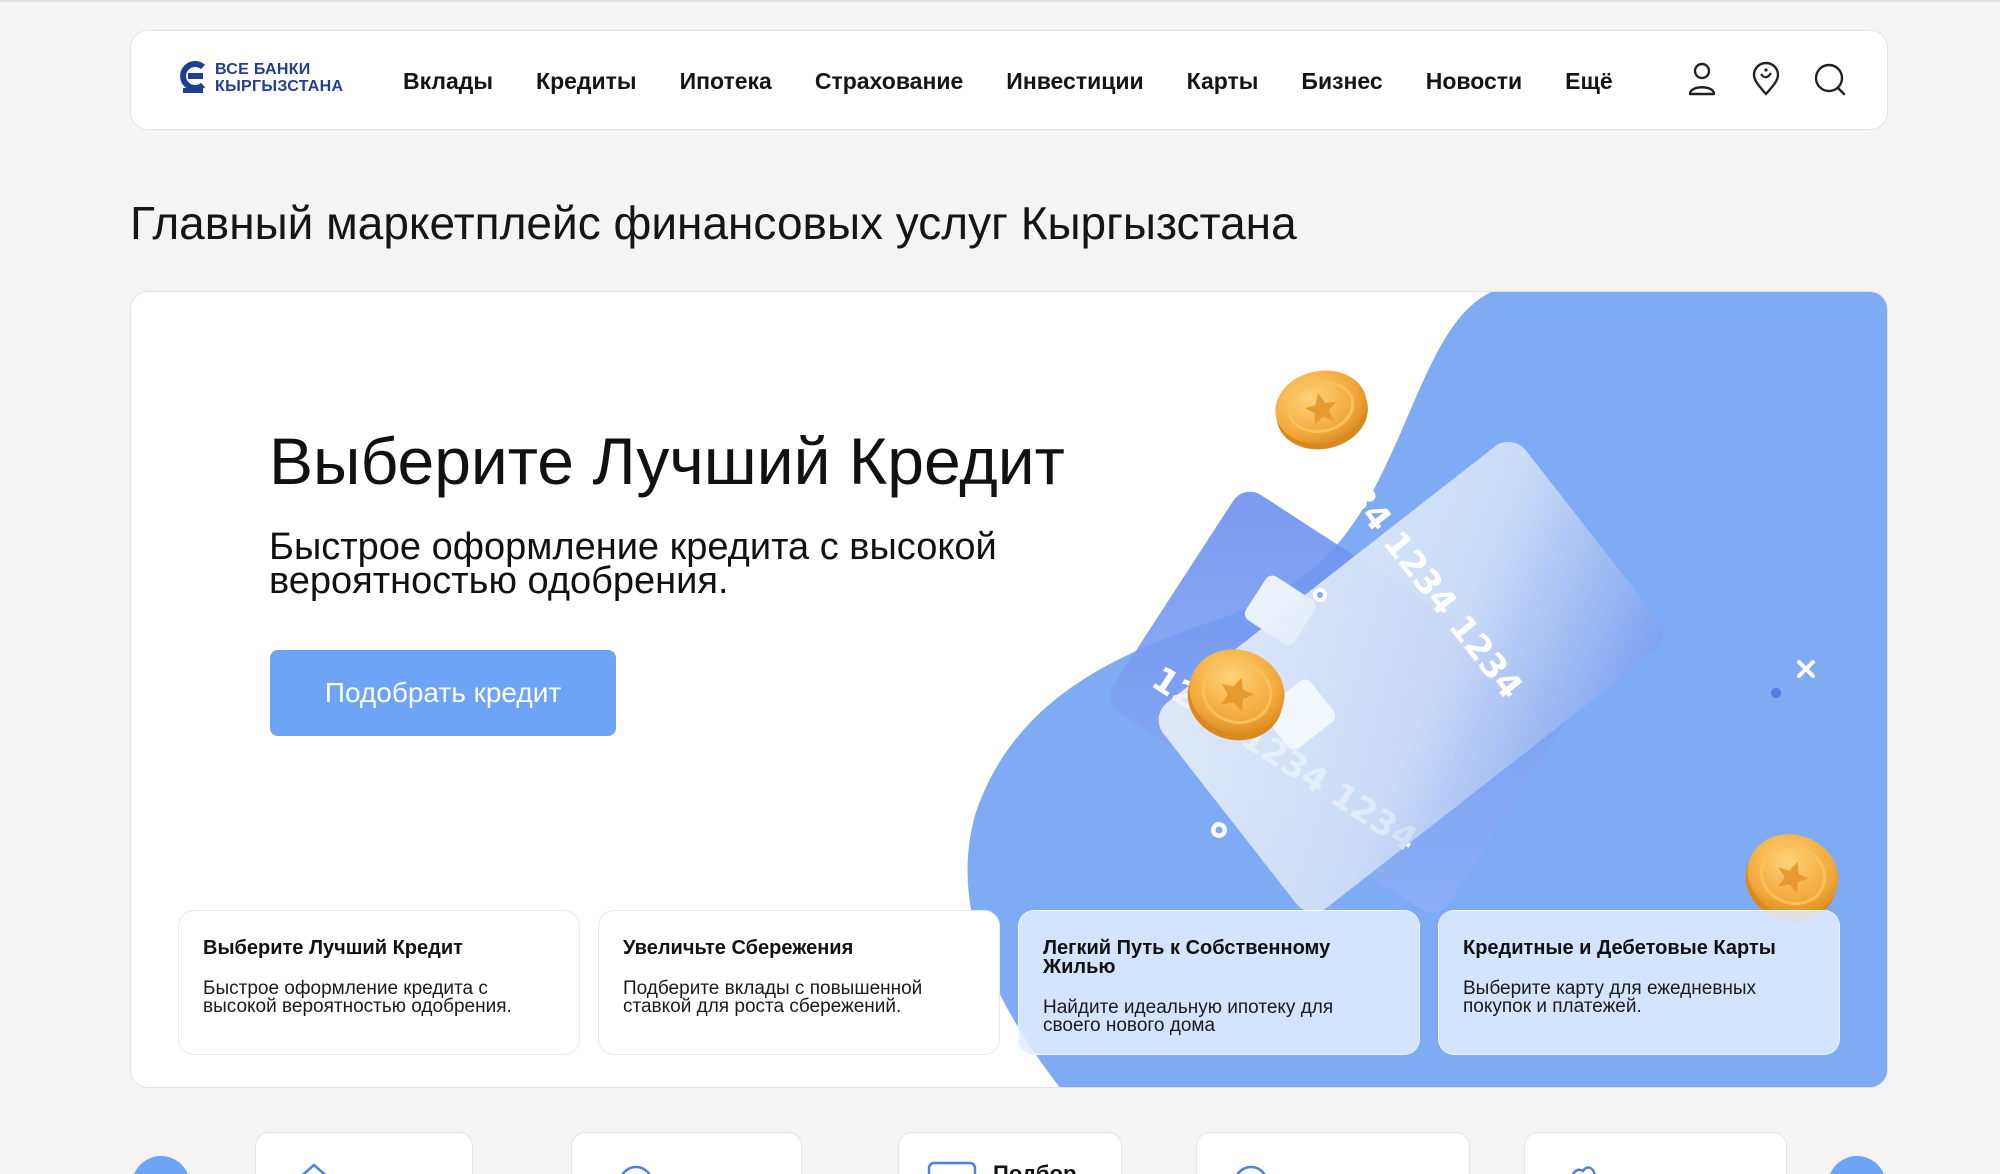 The width and height of the screenshot is (2000, 1174). Describe the element at coordinates (1074, 81) in the screenshot. I see `nav-item-investments: Инвестиции` at that location.